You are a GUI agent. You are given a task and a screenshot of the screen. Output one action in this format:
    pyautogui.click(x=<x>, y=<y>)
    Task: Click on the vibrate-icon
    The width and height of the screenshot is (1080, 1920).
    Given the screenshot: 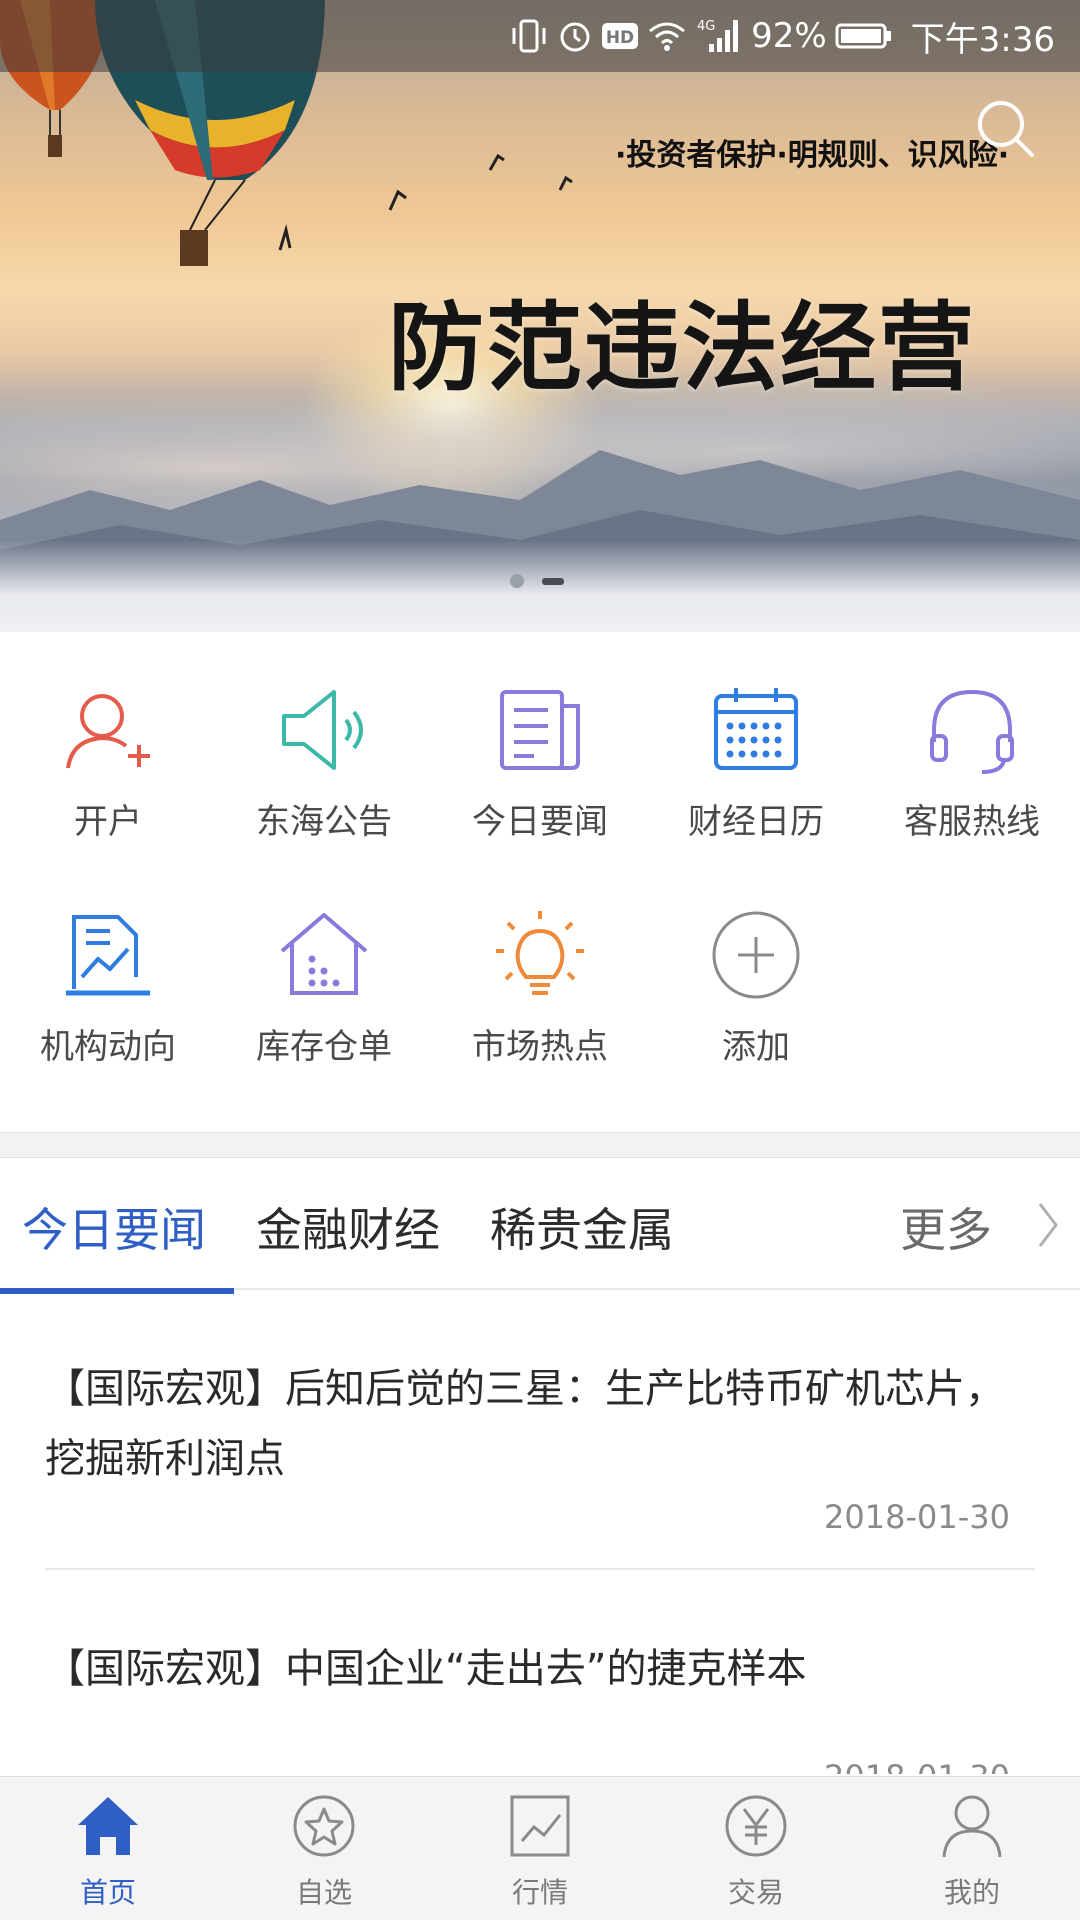 What is the action you would take?
    pyautogui.click(x=529, y=36)
    